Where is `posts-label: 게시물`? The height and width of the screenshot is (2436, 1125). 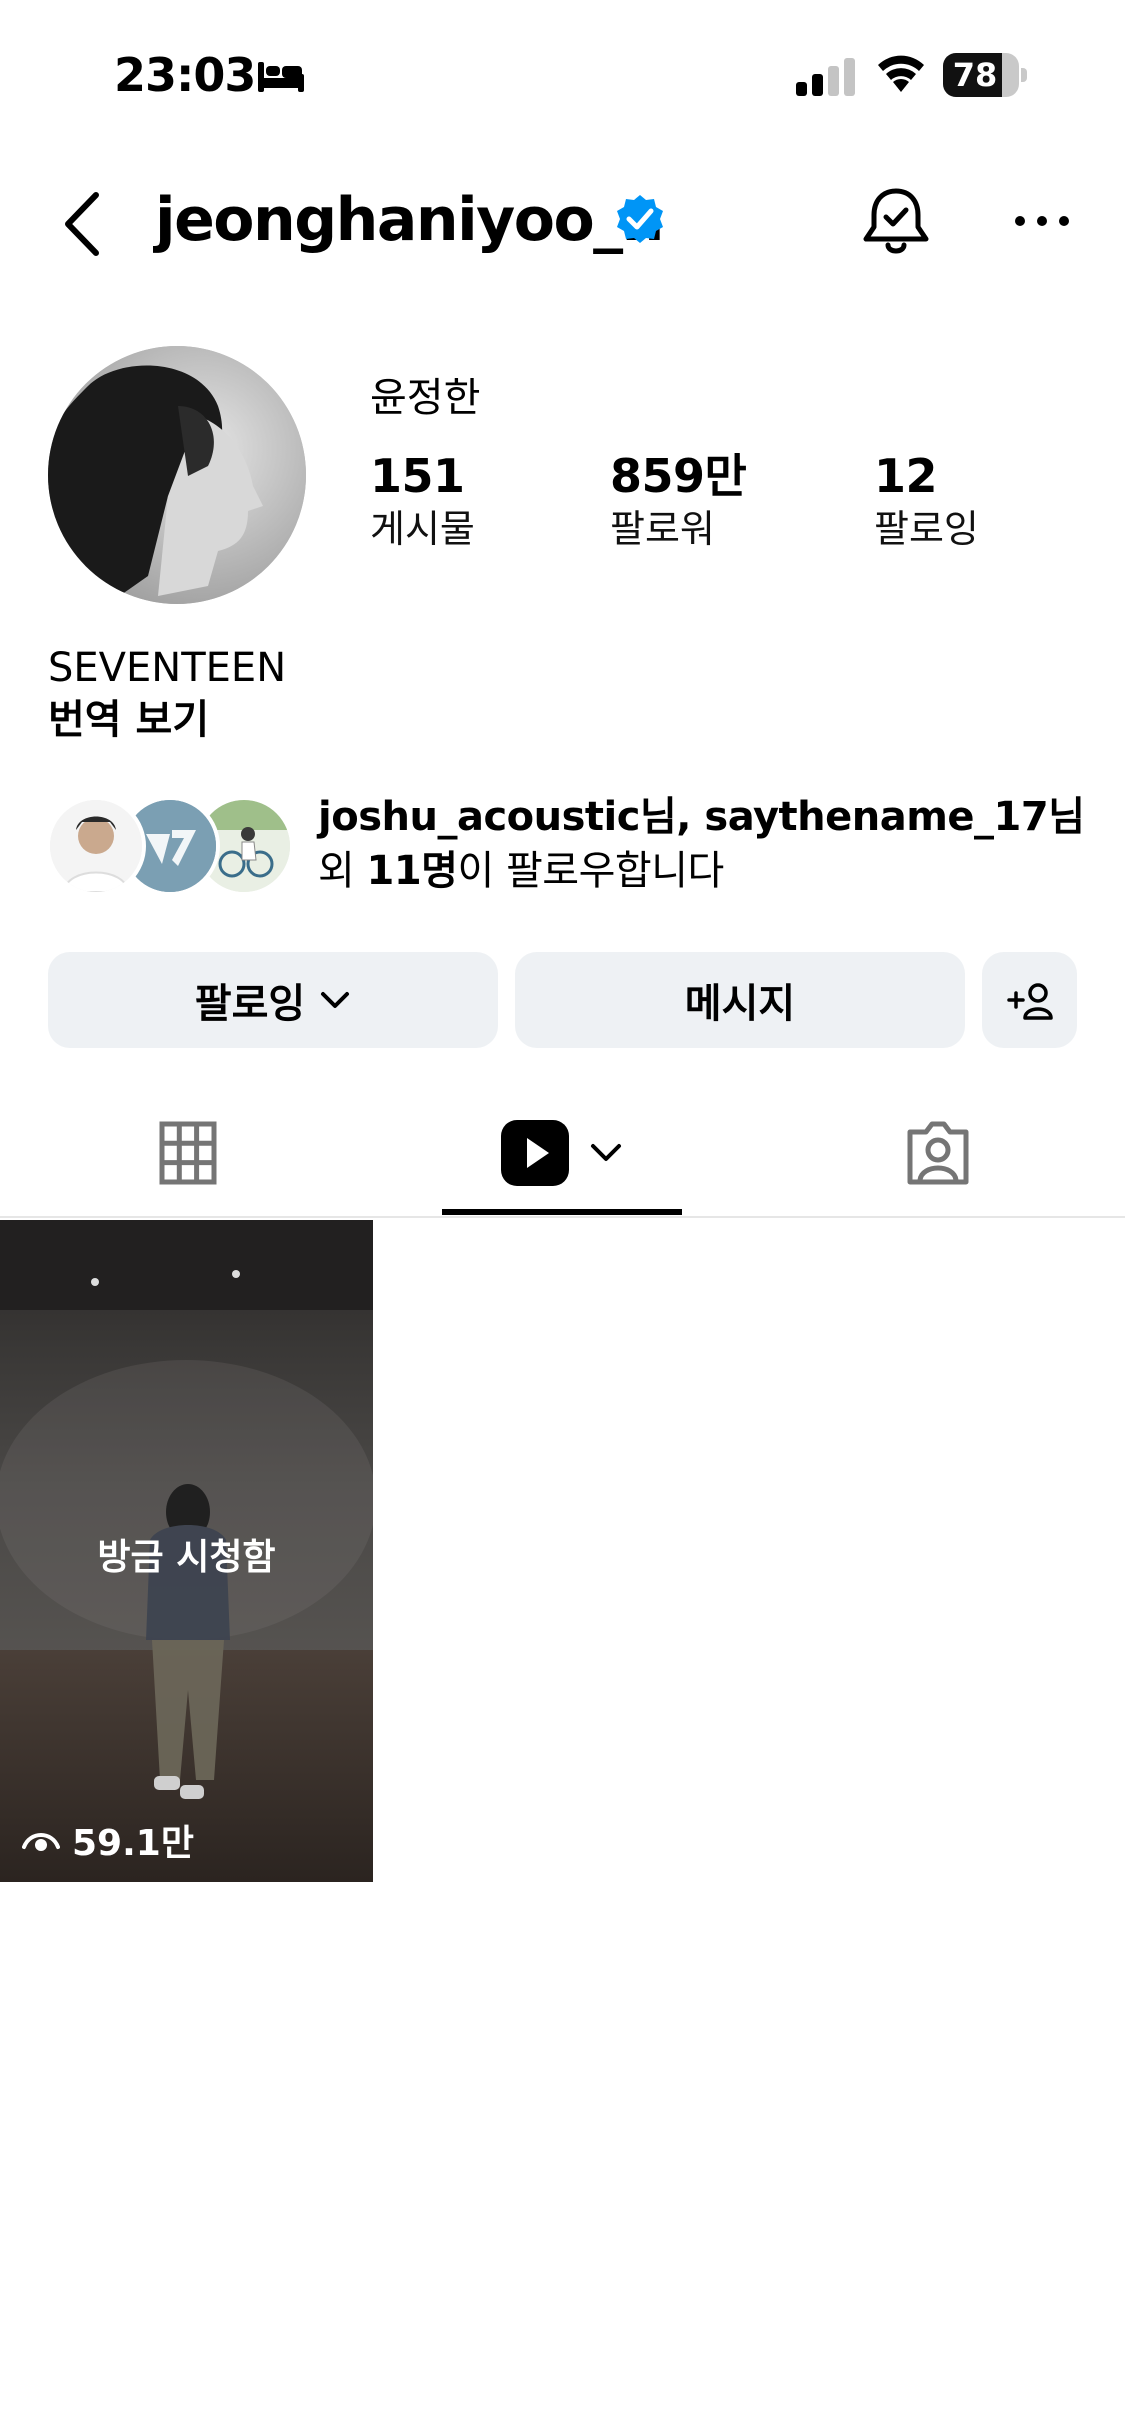 posts-label: 게시물 is located at coordinates (422, 529).